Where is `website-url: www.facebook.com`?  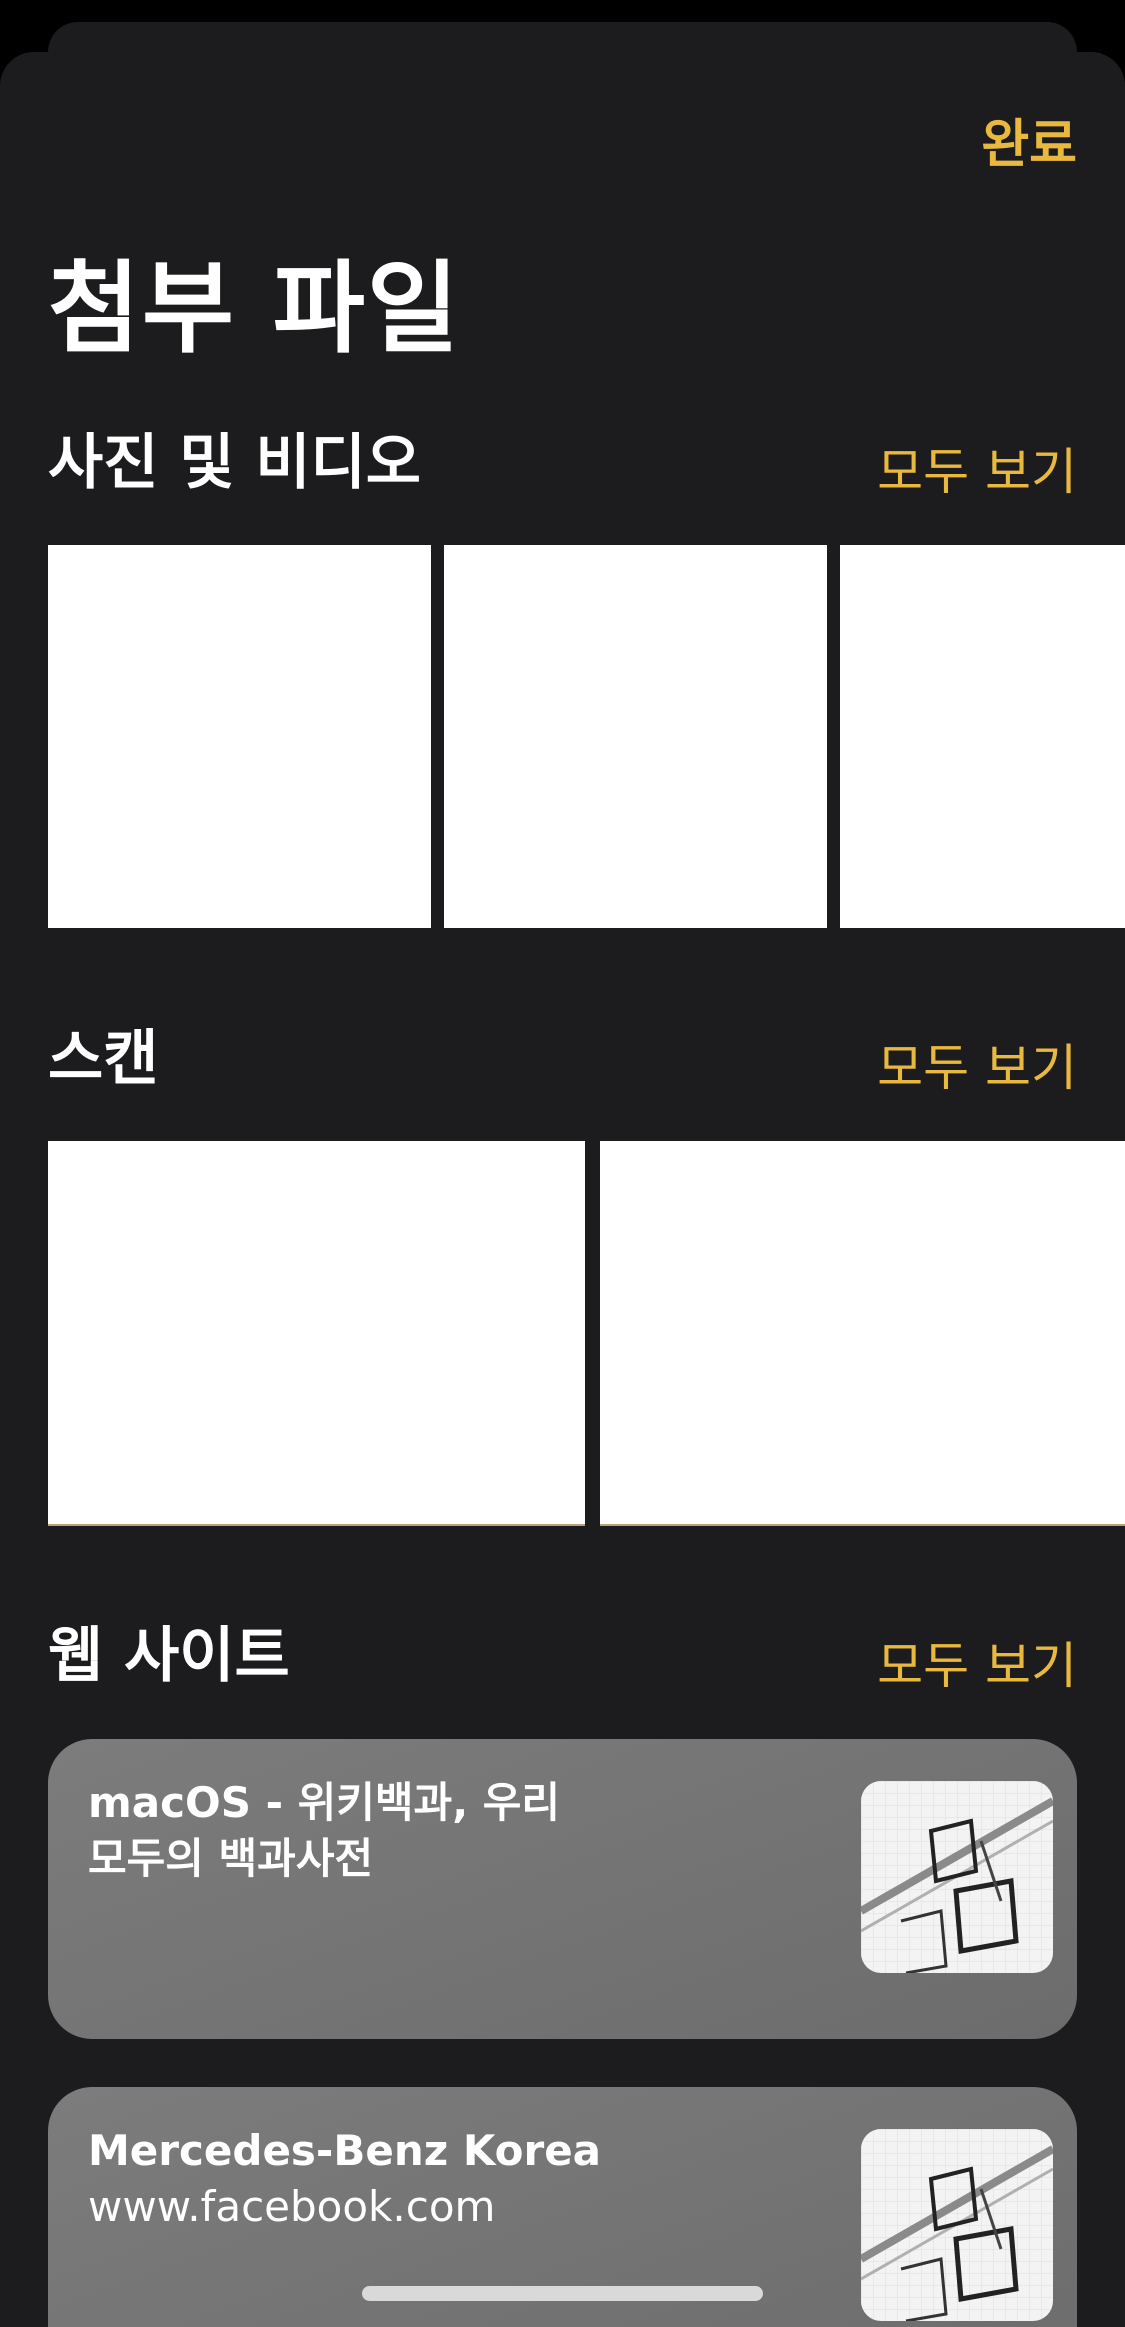
website-url: www.facebook.com is located at coordinates (292, 2206).